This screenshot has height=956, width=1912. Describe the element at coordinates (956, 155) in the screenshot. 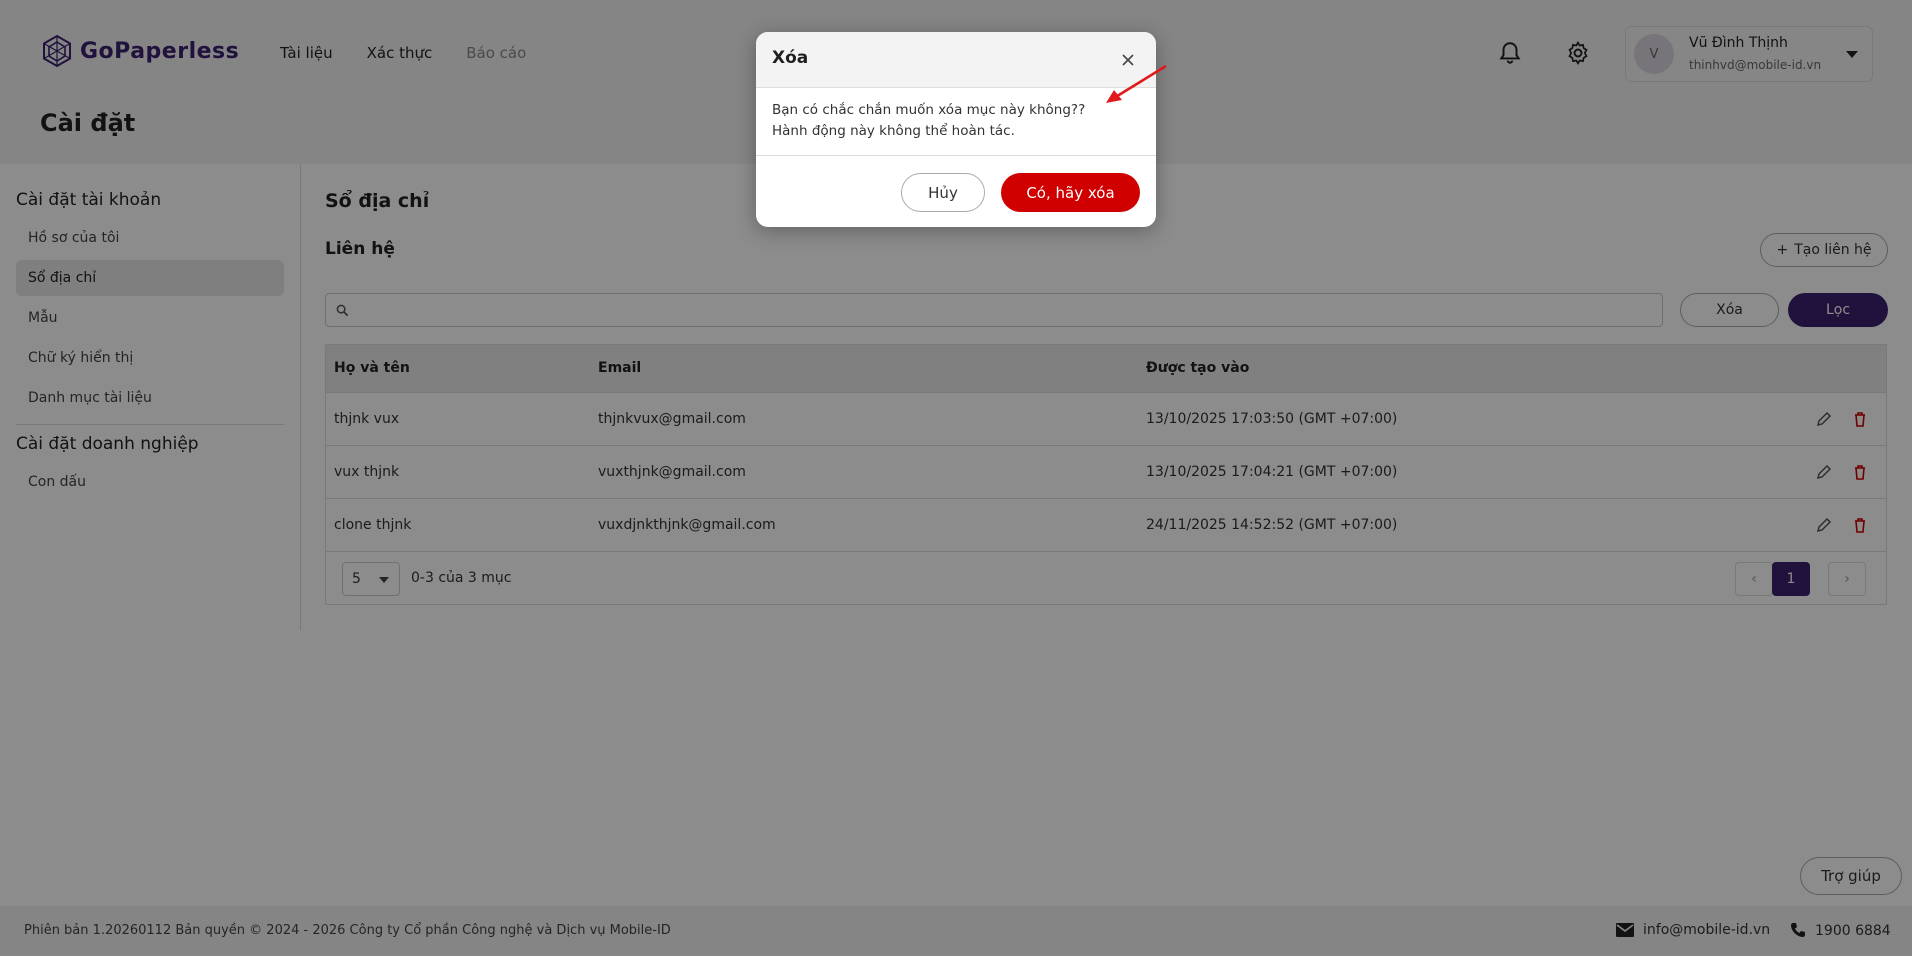

I see `dialog-divider` at that location.